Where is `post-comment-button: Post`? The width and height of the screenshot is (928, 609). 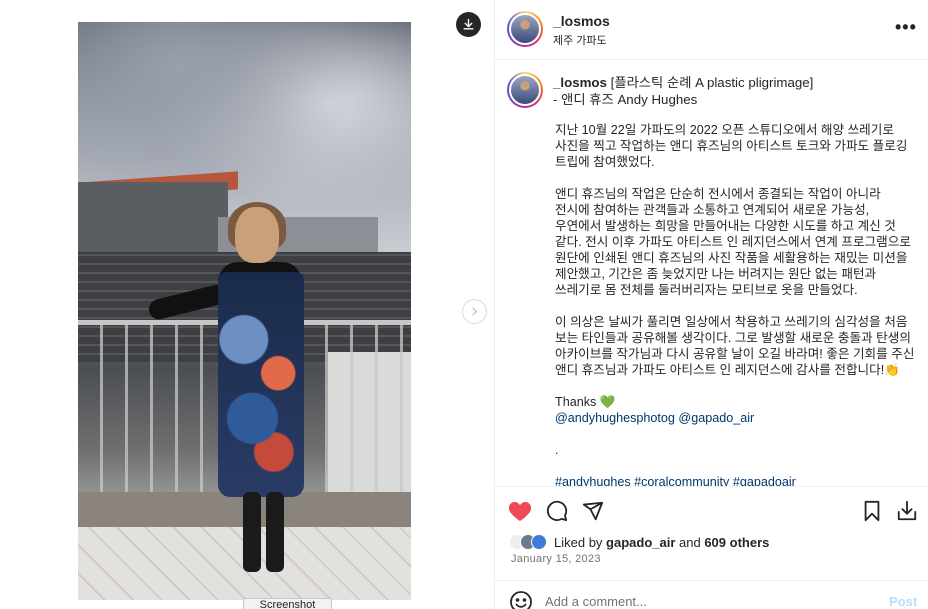 post-comment-button: Post is located at coordinates (903, 601).